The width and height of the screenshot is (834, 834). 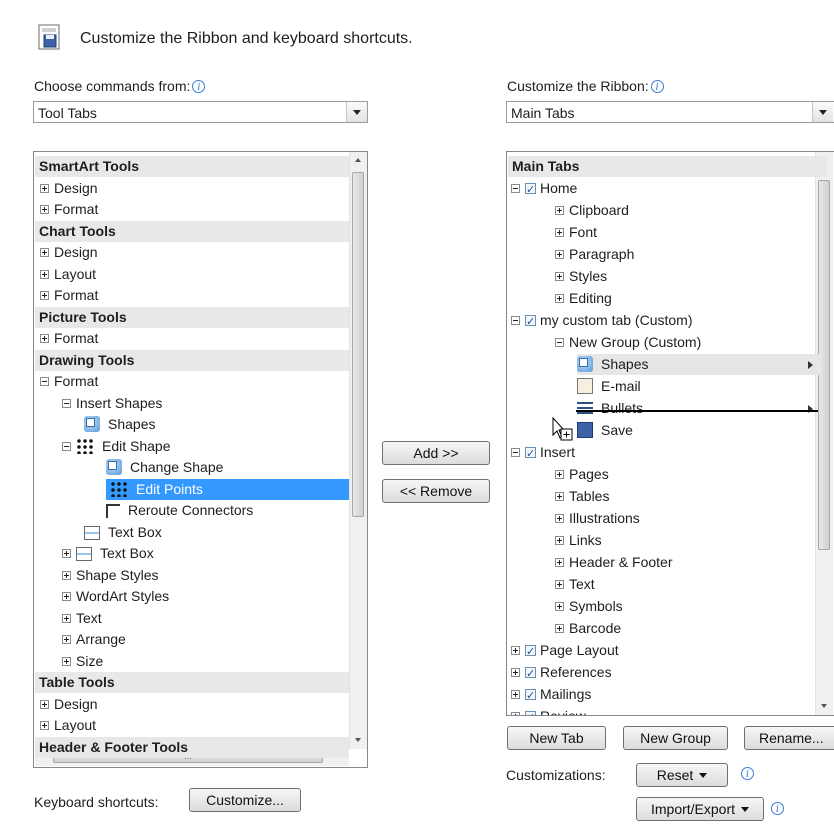 What do you see at coordinates (589, 606) in the screenshot?
I see `list-item: Symbols` at bounding box center [589, 606].